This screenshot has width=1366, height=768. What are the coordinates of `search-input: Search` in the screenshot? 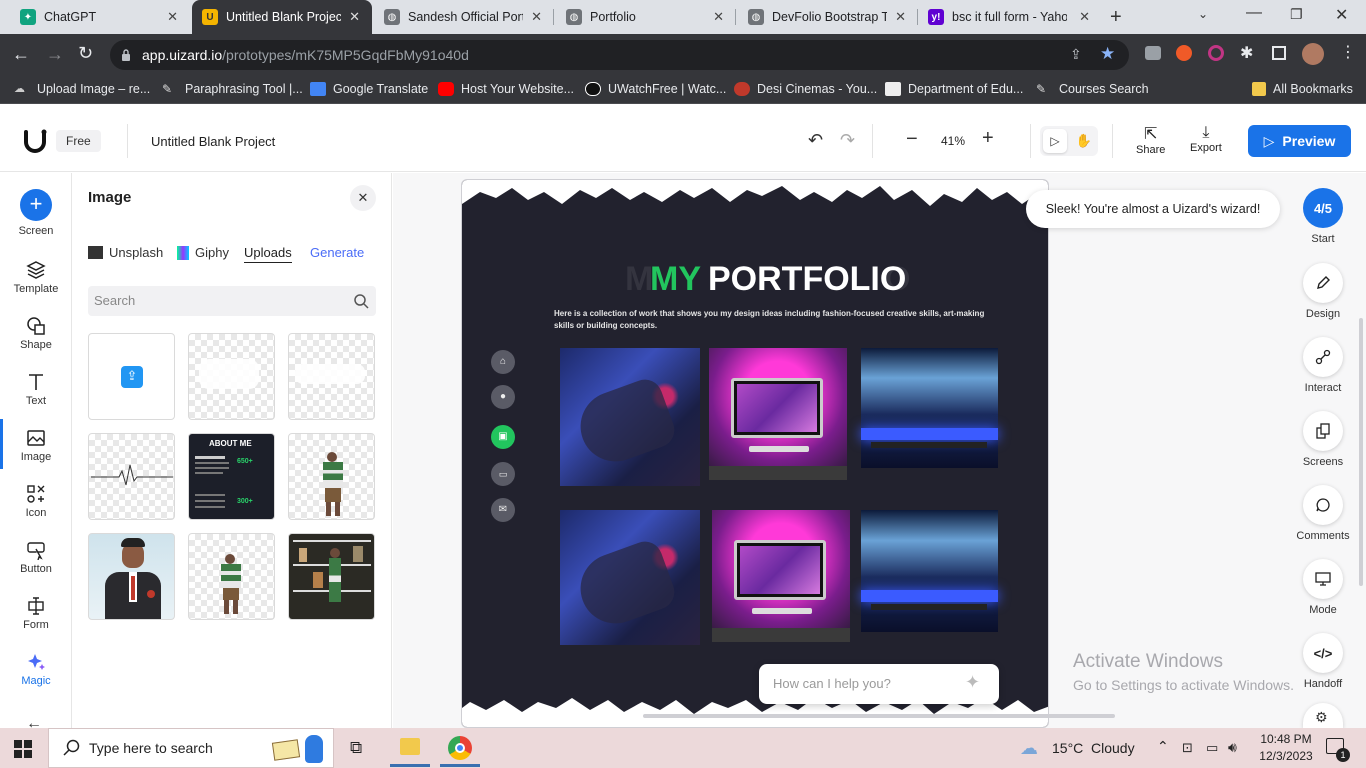 It's located at (232, 301).